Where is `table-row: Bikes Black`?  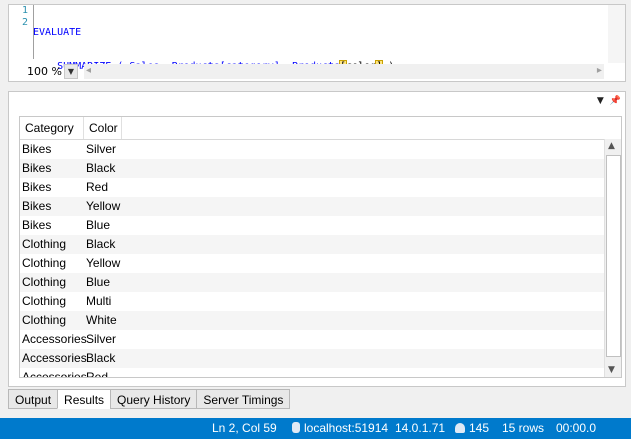 table-row: Bikes Black is located at coordinates (320, 168).